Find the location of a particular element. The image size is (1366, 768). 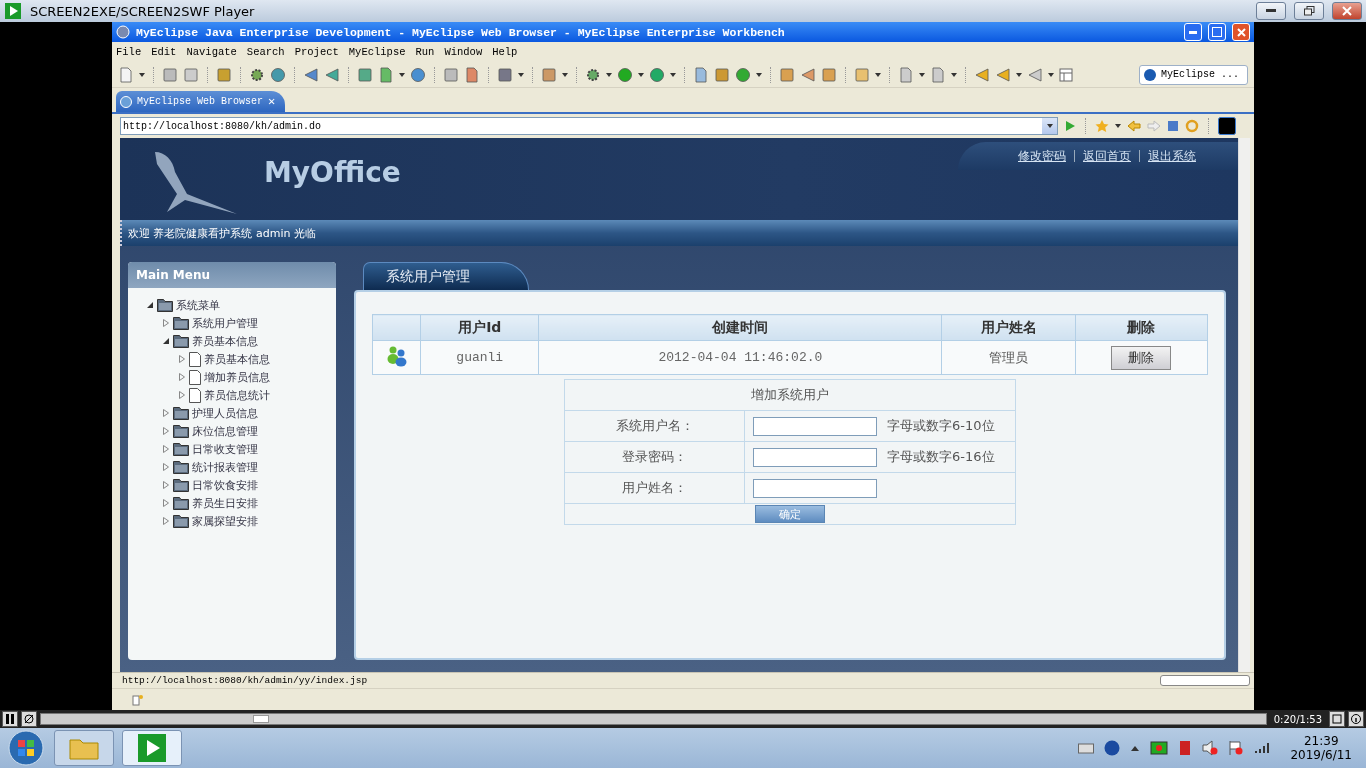

menu-item: File is located at coordinates (129, 52).